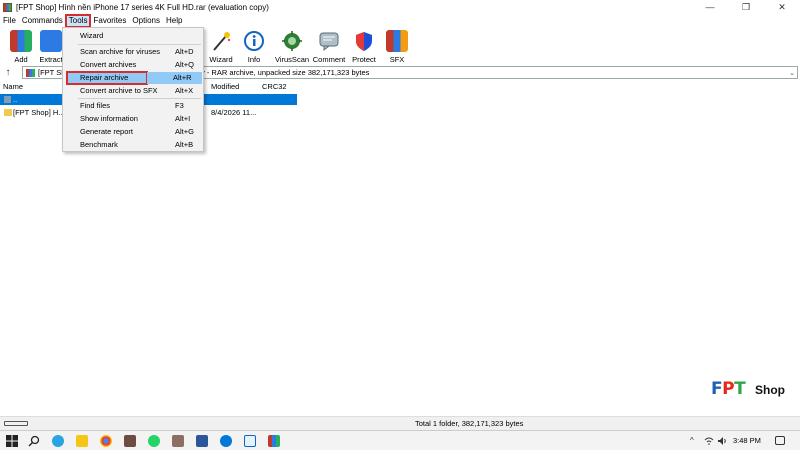 The image size is (800, 450). I want to click on menu-favorites: Favorites, so click(109, 21).